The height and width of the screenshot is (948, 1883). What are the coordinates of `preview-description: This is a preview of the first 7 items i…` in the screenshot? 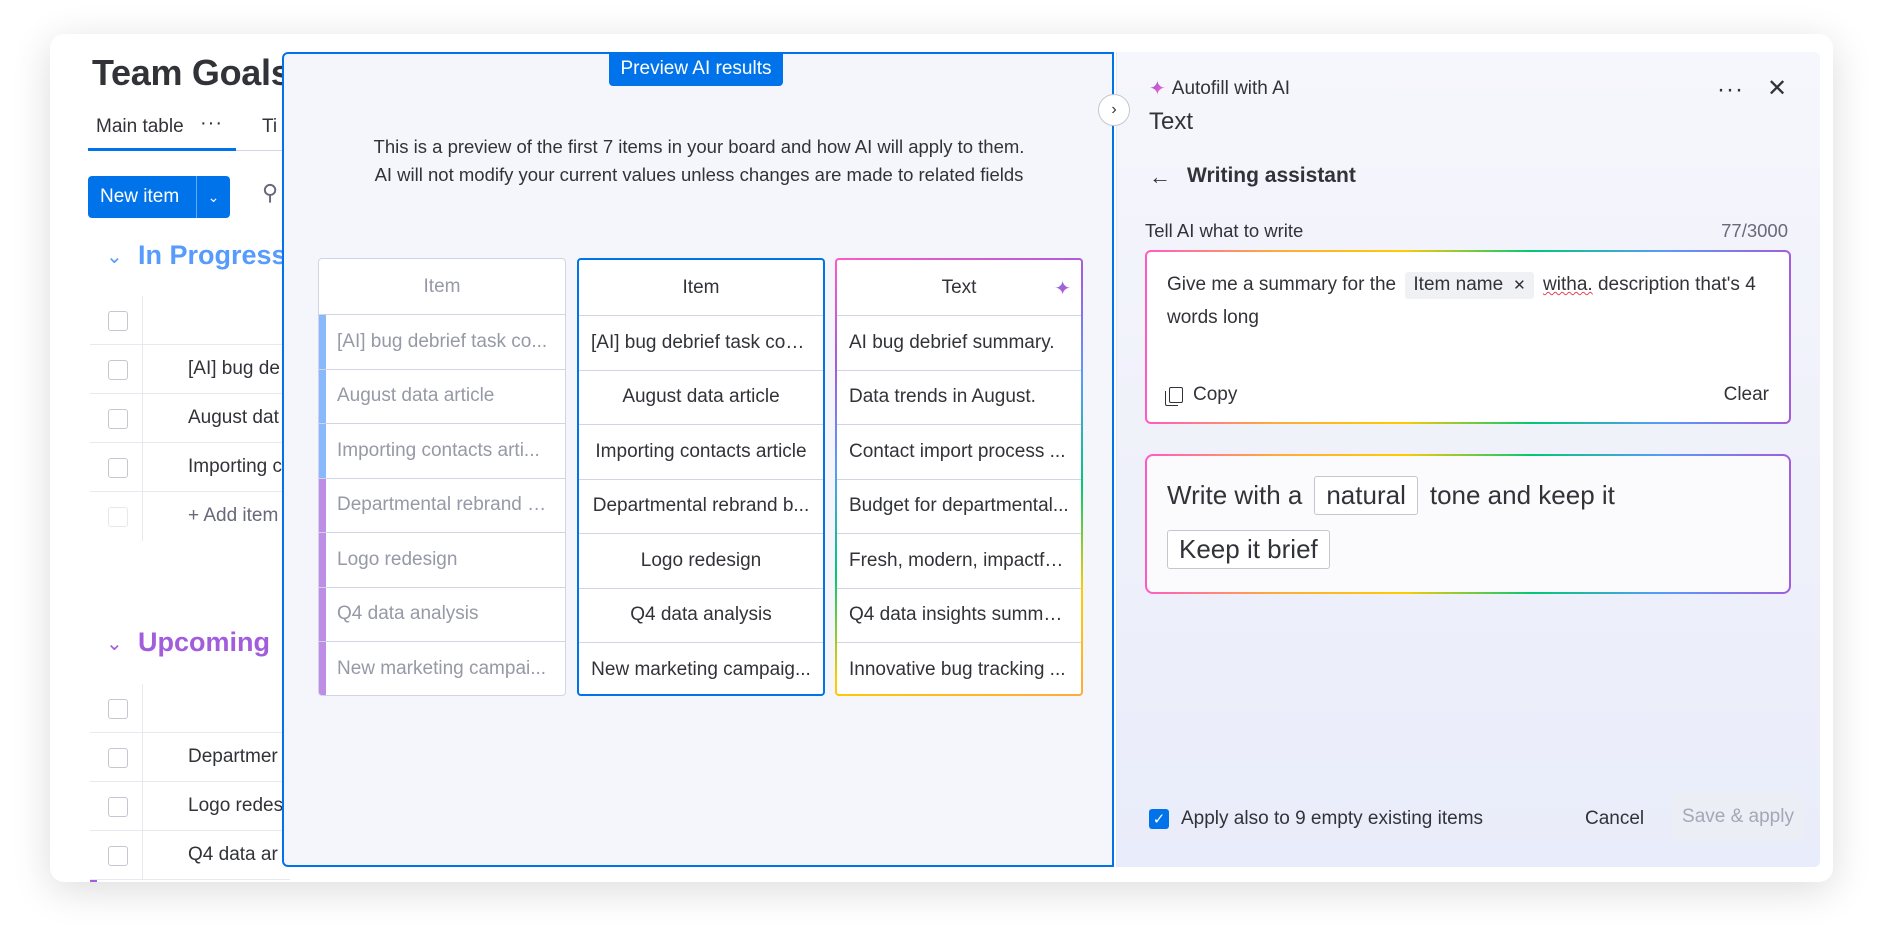 It's located at (699, 161).